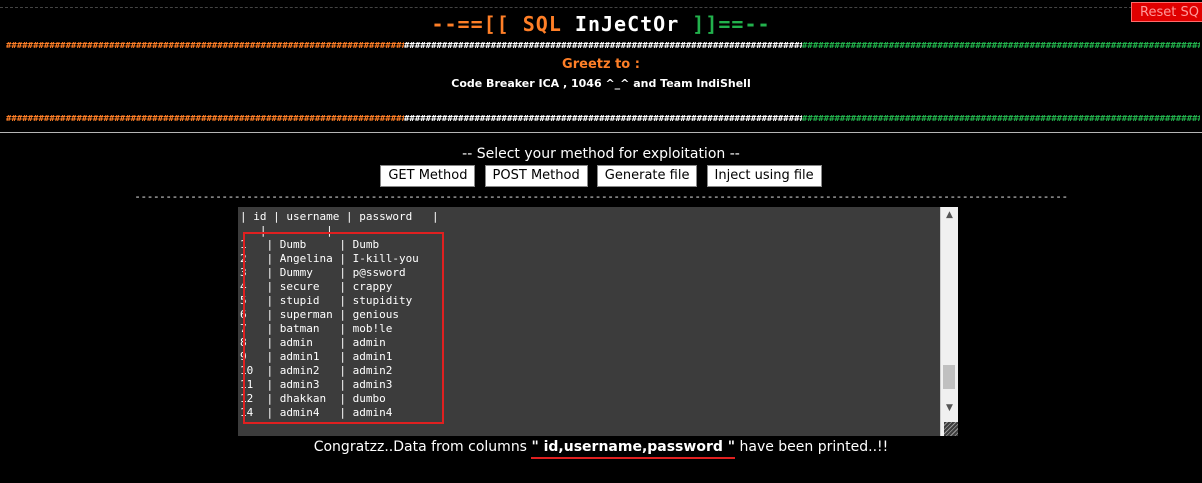  Describe the element at coordinates (764, 175) in the screenshot. I see `inject-using-file-button: Inject using file` at that location.